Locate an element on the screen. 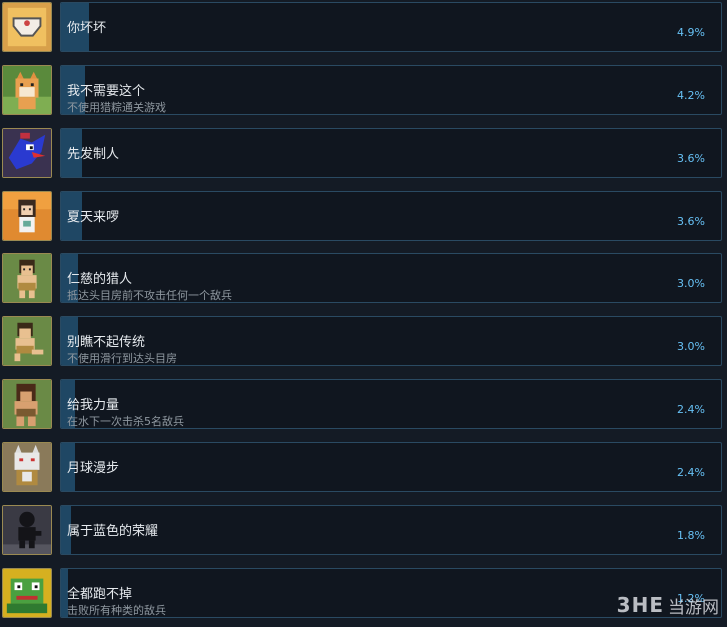 Image resolution: width=727 pixels, height=627 pixels. achievement-title: 别瞧不起传统 is located at coordinates (106, 342).